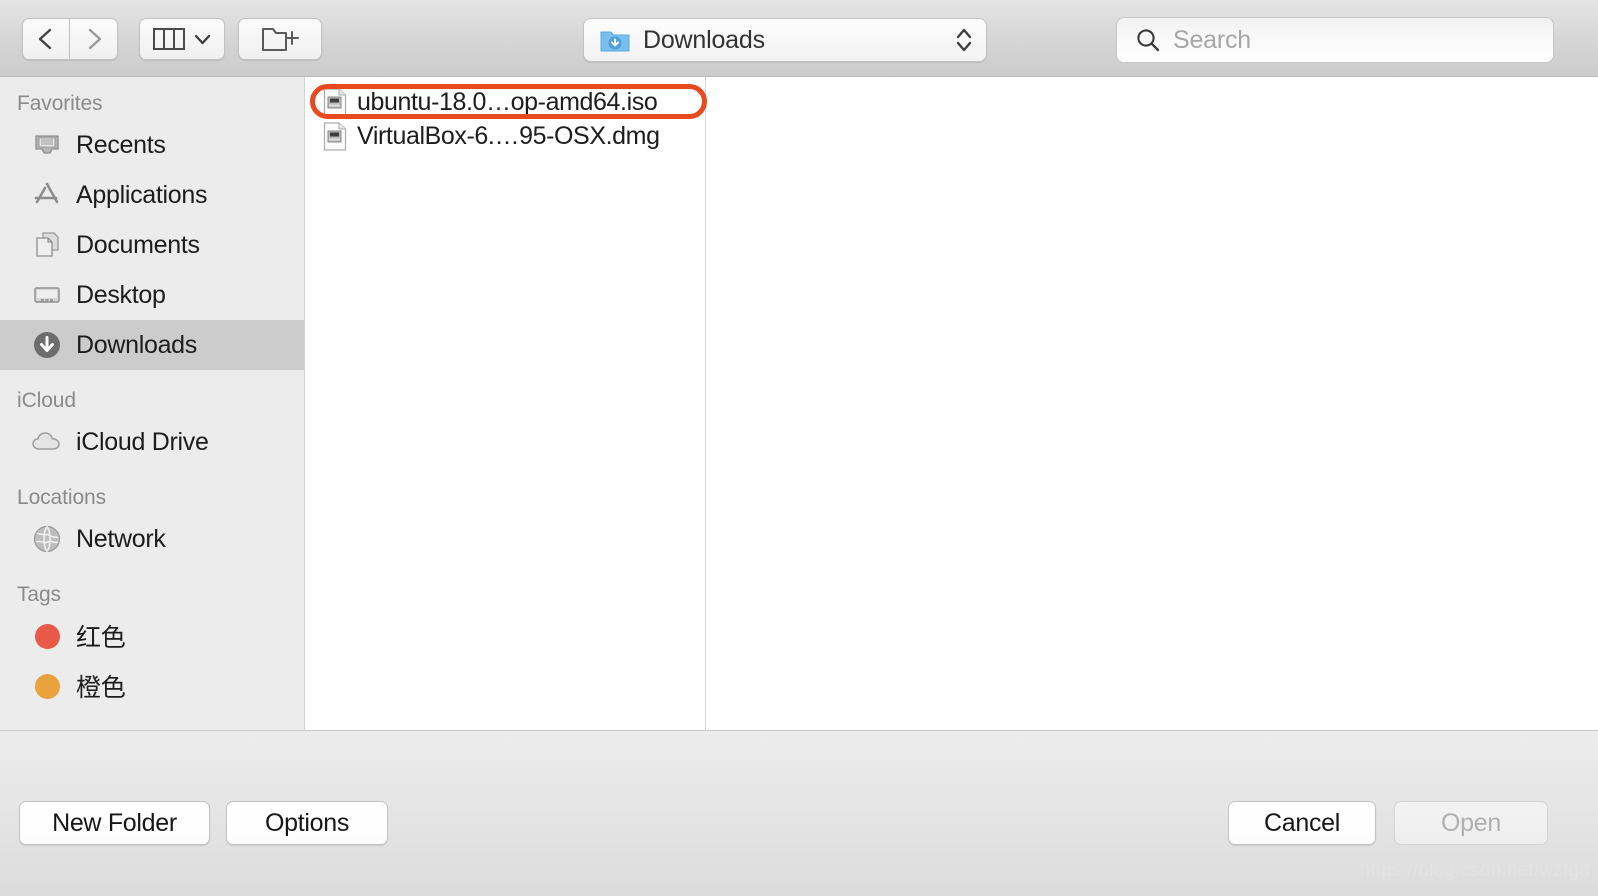 Image resolution: width=1598 pixels, height=896 pixels. What do you see at coordinates (47, 195) in the screenshot?
I see `applications-icon` at bounding box center [47, 195].